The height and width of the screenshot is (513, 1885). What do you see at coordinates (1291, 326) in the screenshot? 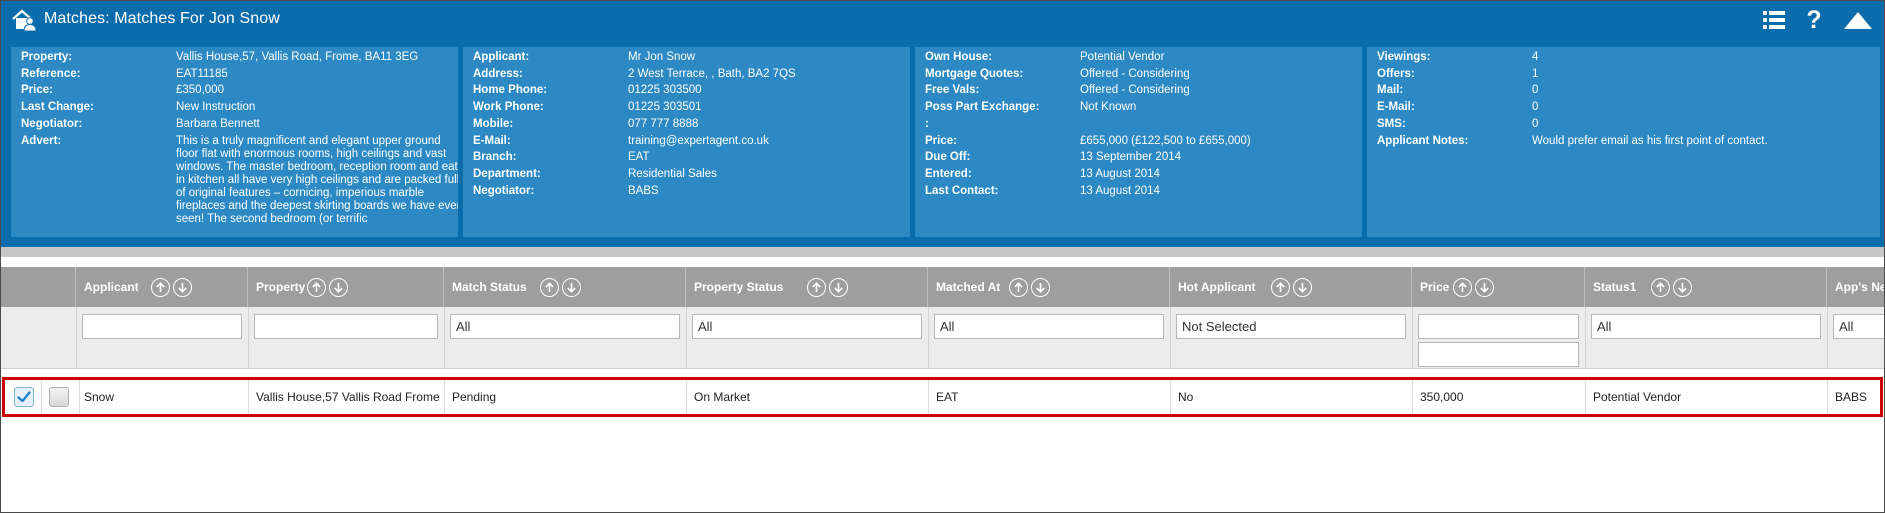
I see `column-hot-applicant-filter` at bounding box center [1291, 326].